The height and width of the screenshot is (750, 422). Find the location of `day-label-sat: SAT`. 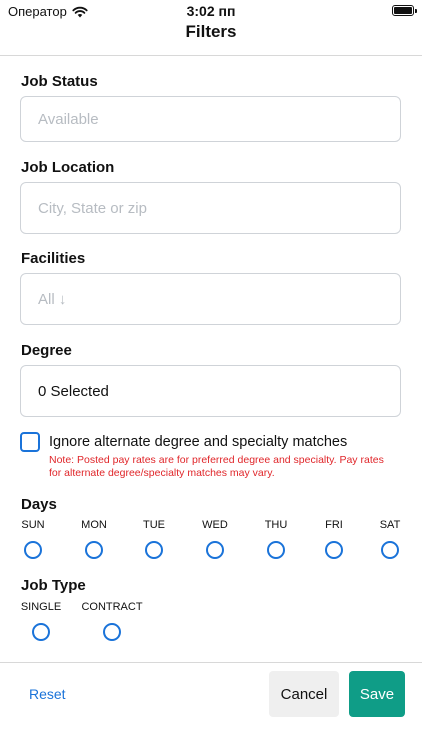

day-label-sat: SAT is located at coordinates (390, 525).